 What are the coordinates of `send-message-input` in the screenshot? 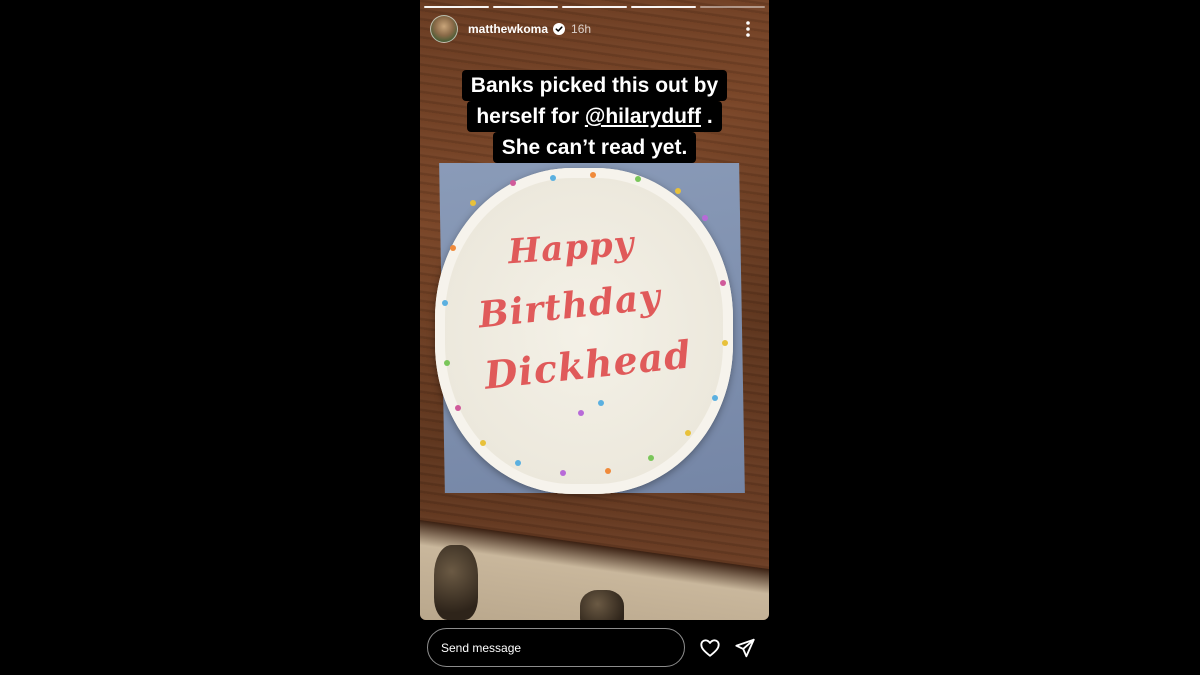 It's located at (556, 647).